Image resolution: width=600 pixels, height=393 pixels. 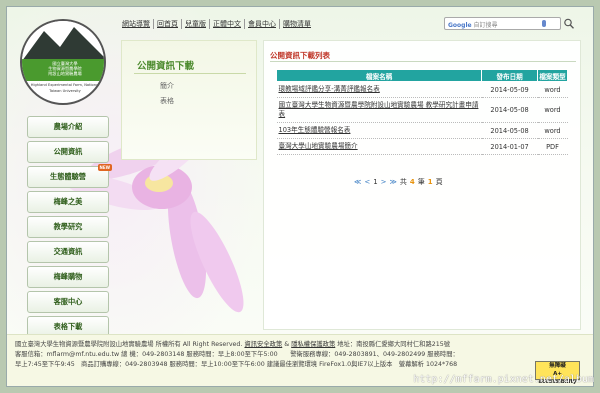 What do you see at coordinates (552, 75) in the screenshot?
I see `column-header-type: 檔案類型` at bounding box center [552, 75].